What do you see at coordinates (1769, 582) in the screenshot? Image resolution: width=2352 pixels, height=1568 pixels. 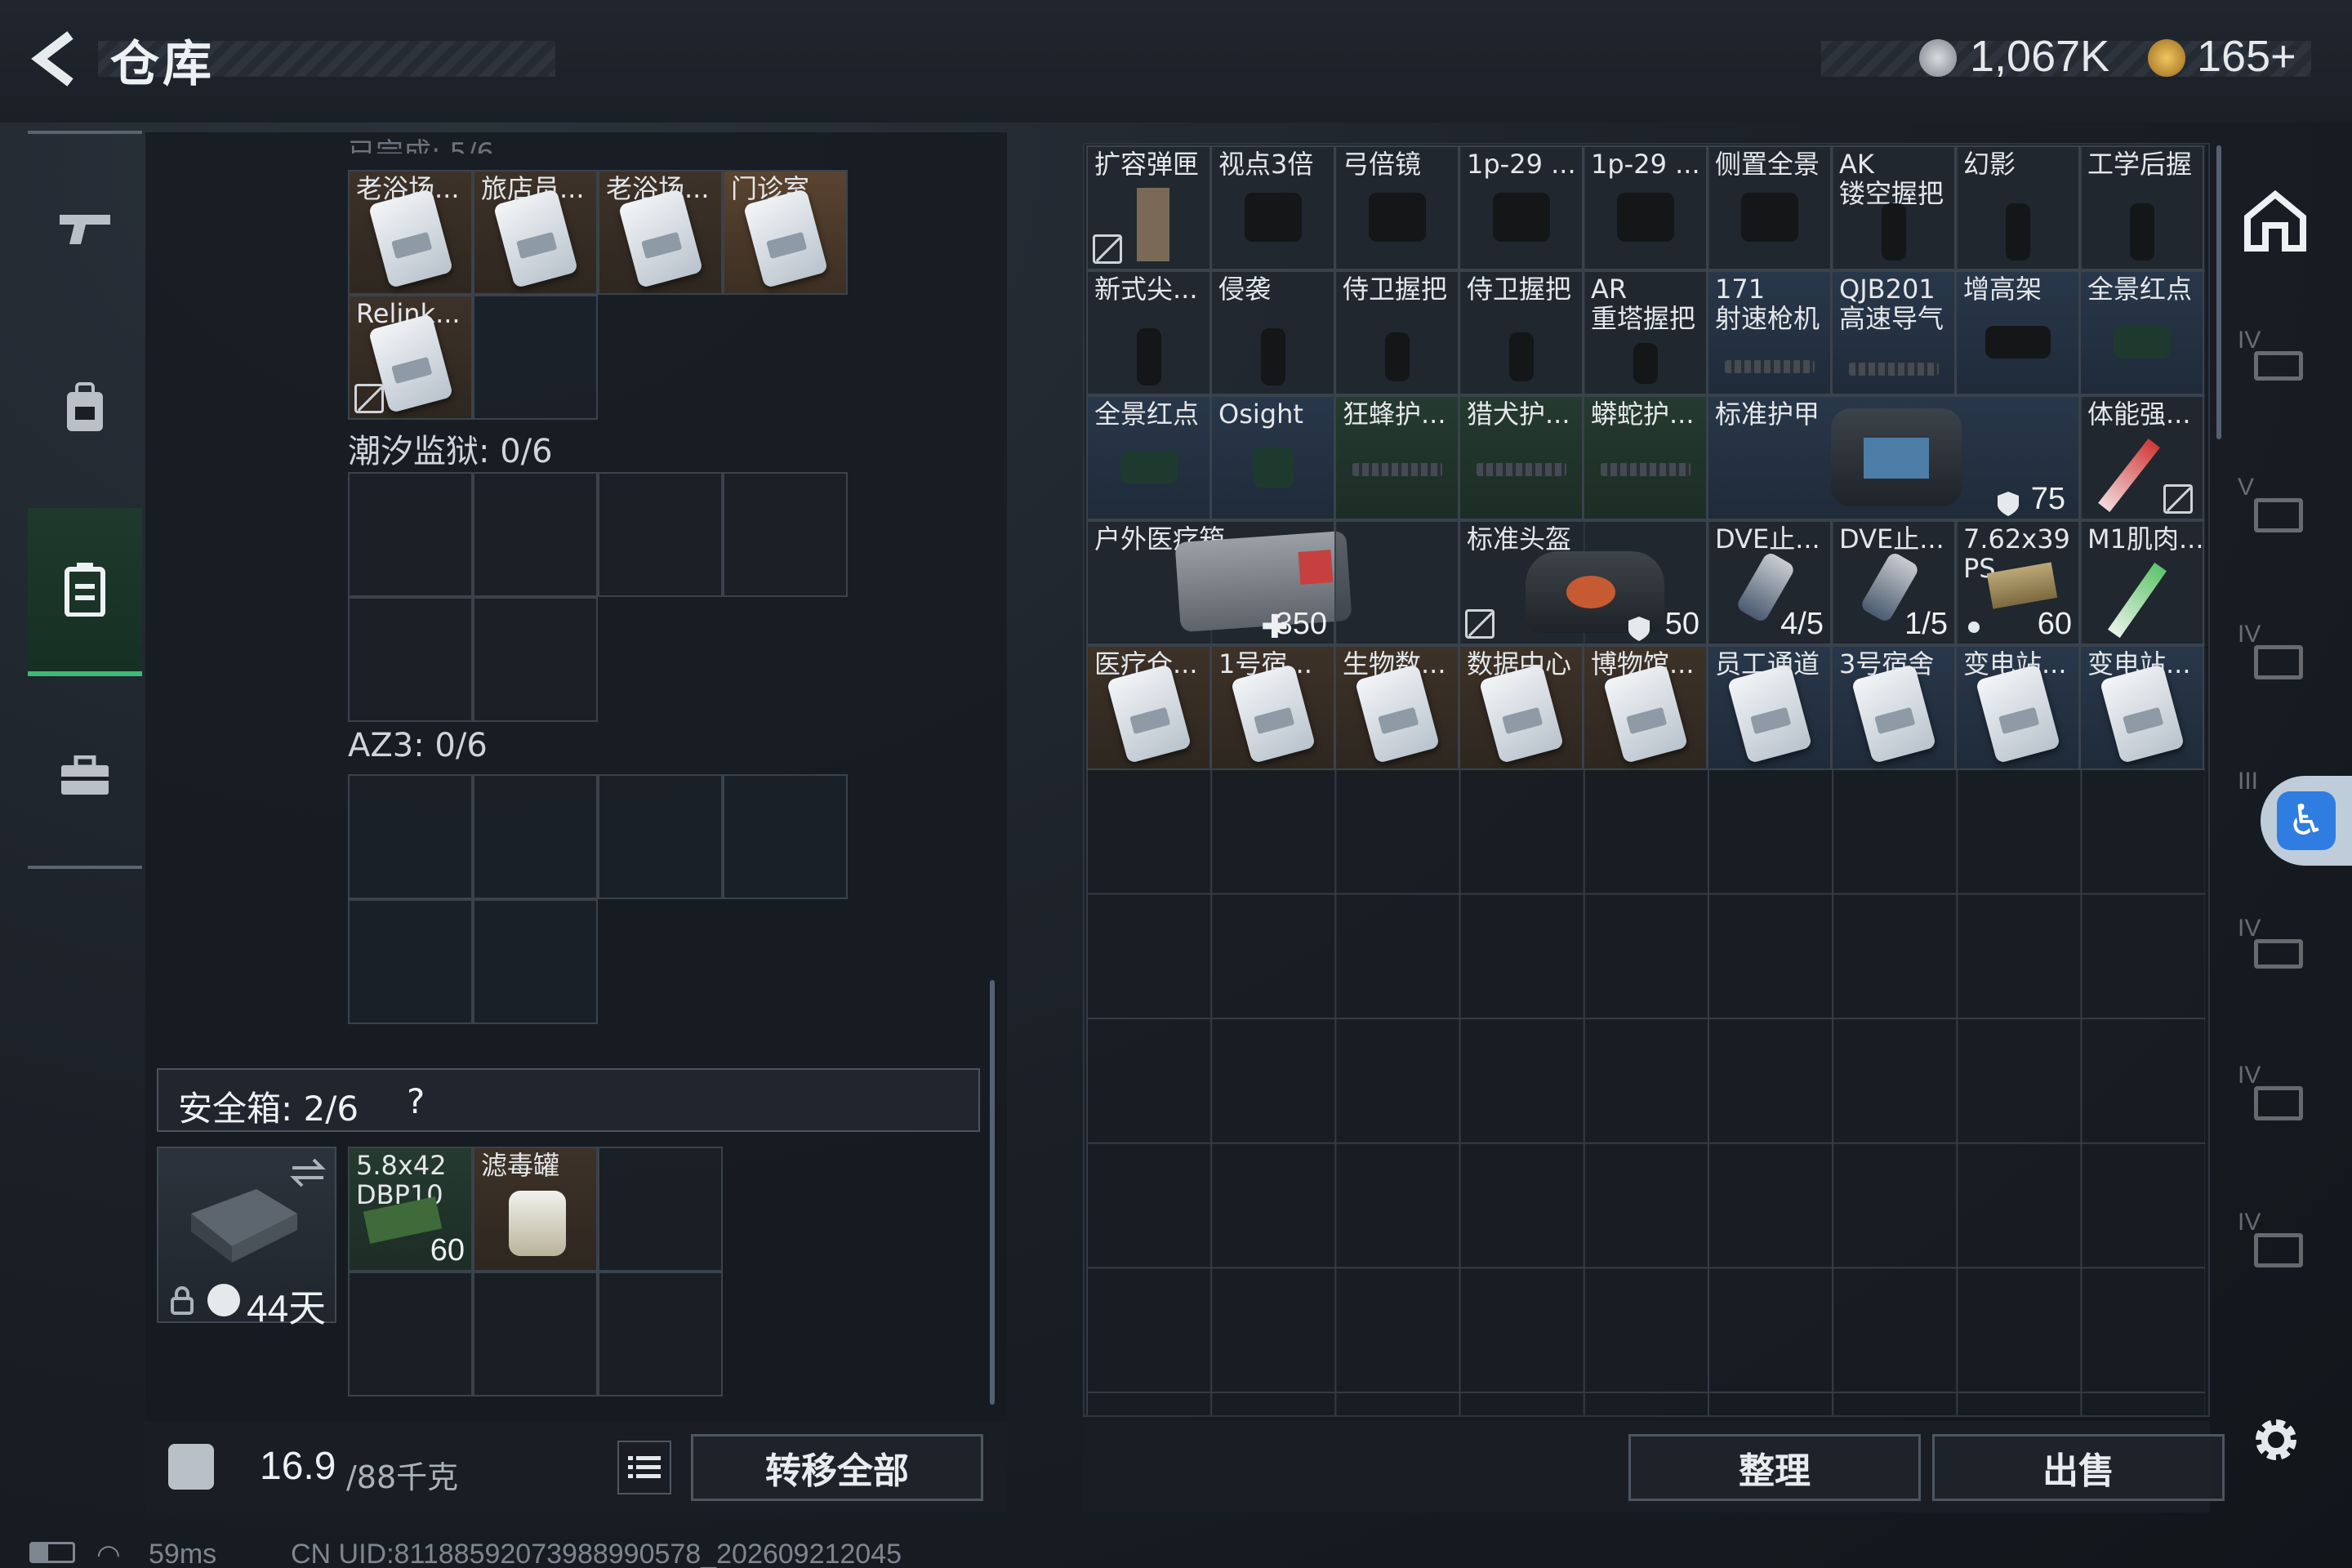 I see `item-tourniquet: DVE止... 4/5` at bounding box center [1769, 582].